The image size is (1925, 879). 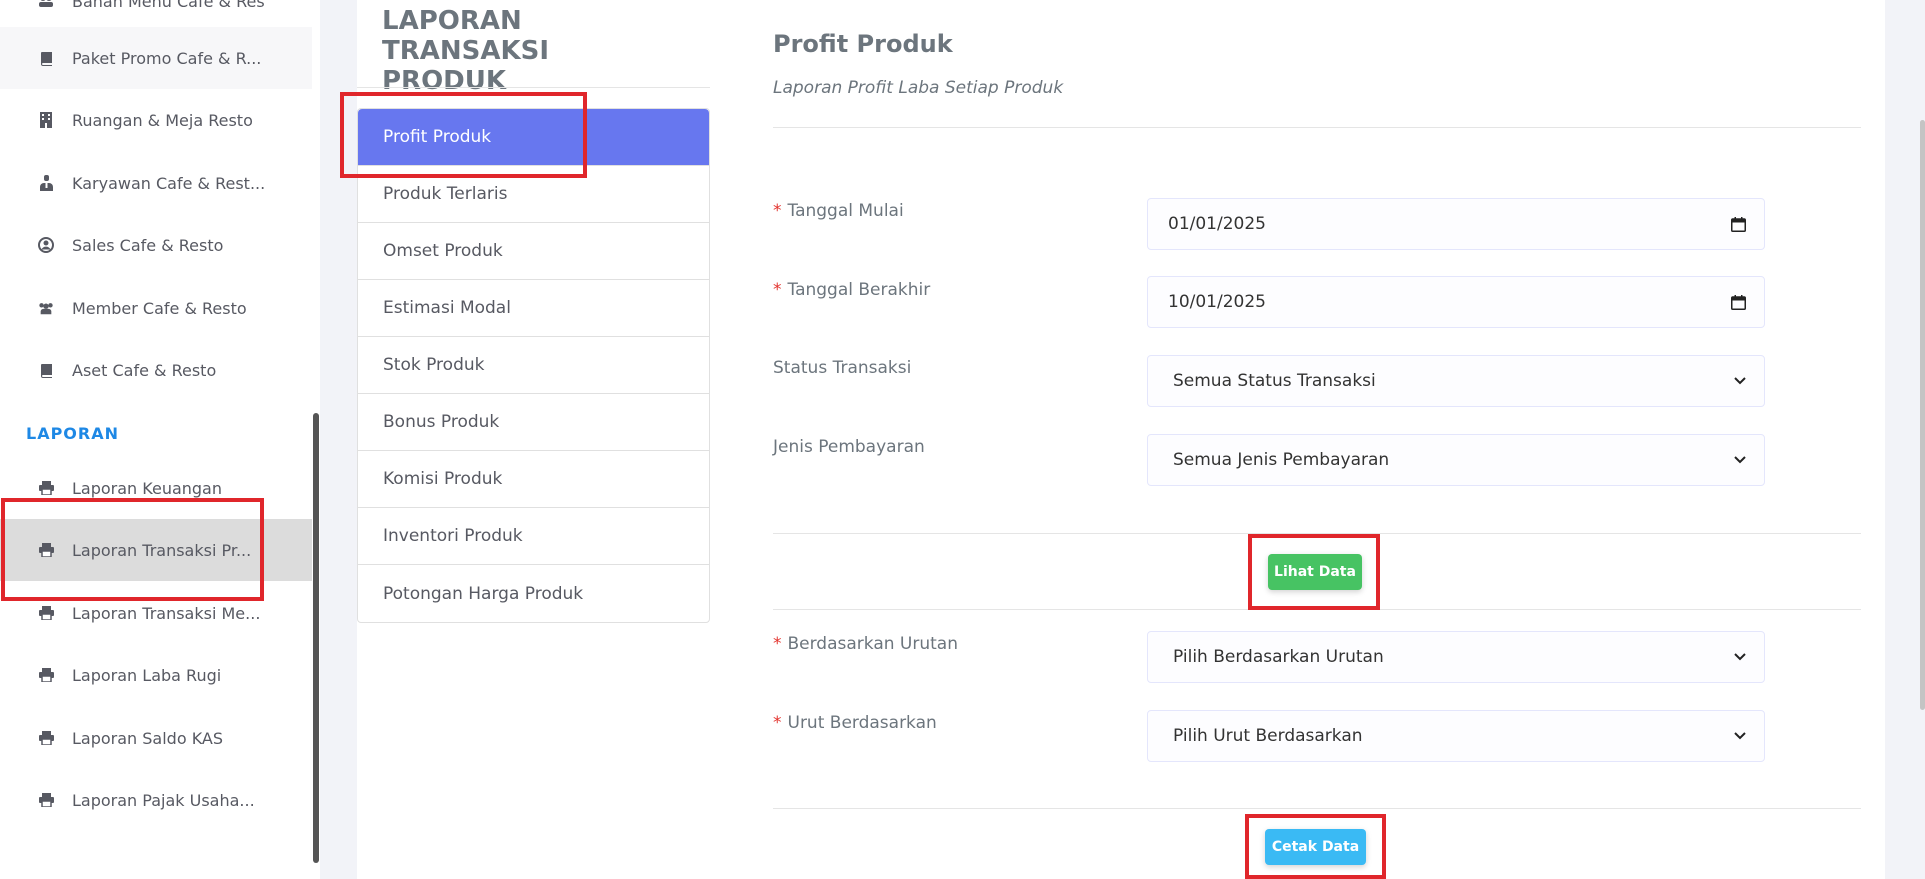 I want to click on people-icon, so click(x=46, y=4).